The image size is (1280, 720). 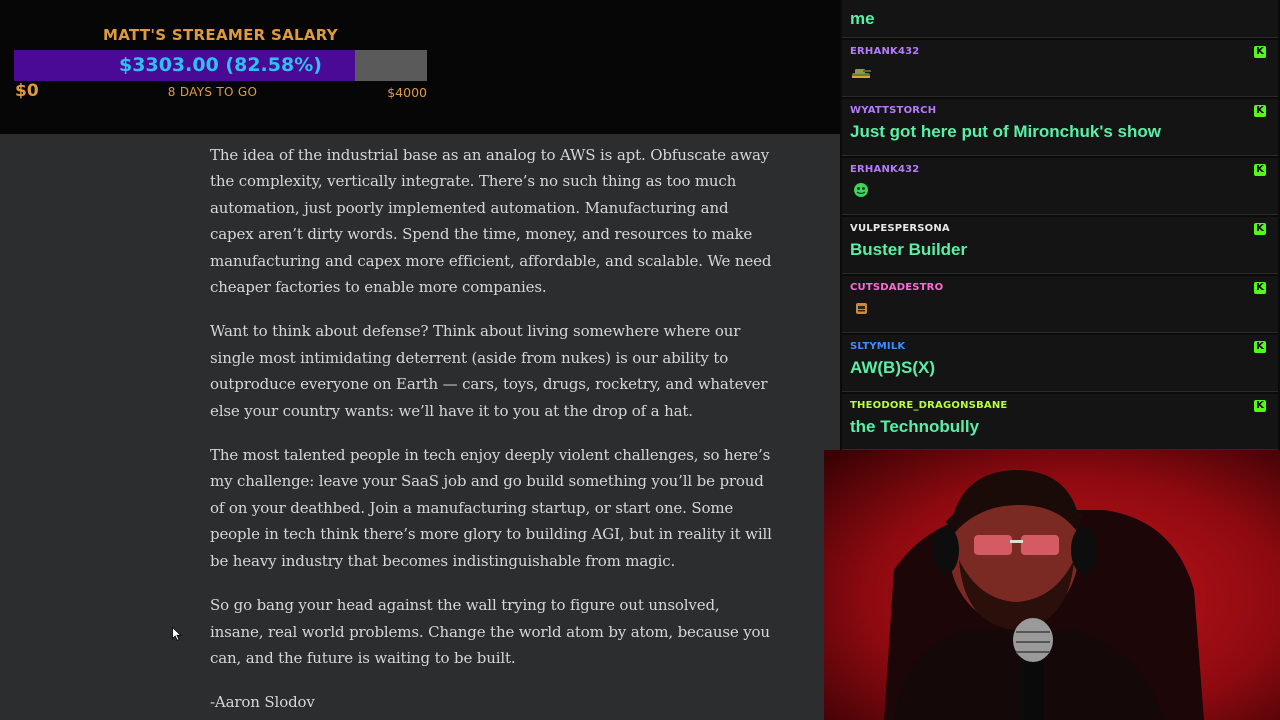 I want to click on goal-days-remaining: 8 DAYS TO GO, so click(x=212, y=92).